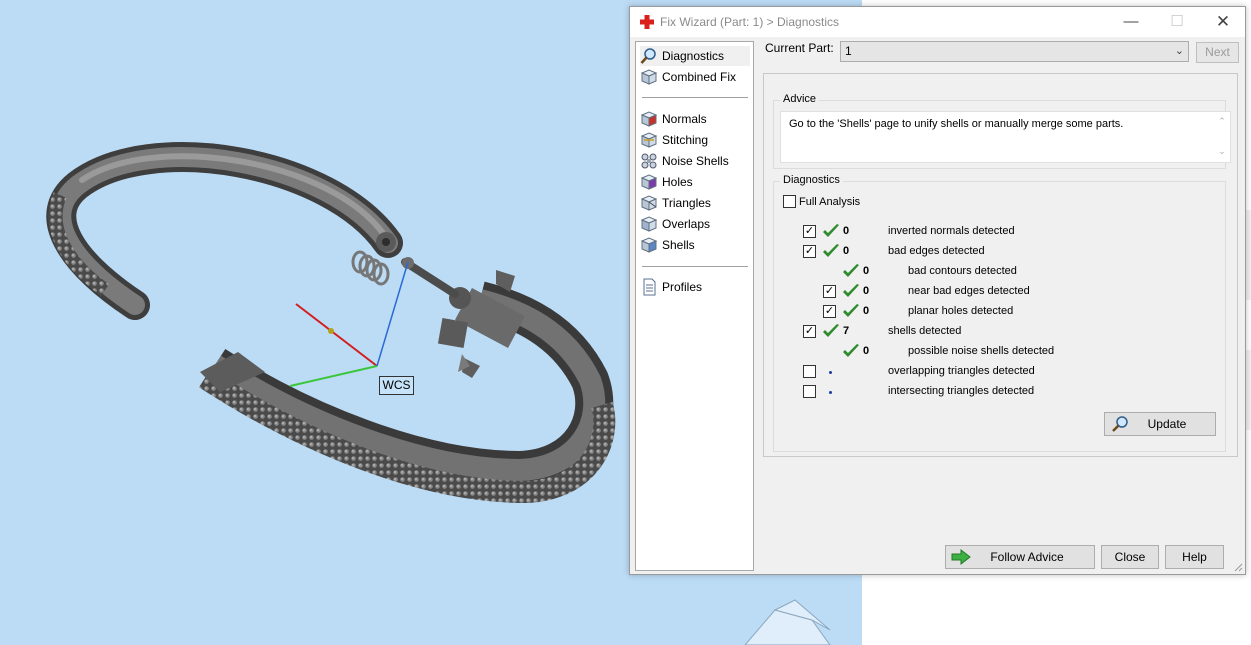  I want to click on help-button: Help, so click(1194, 557).